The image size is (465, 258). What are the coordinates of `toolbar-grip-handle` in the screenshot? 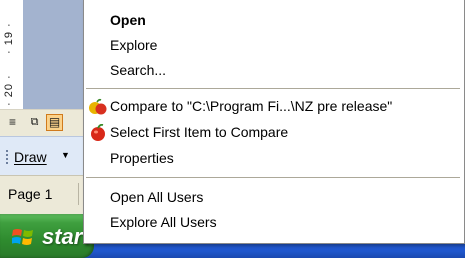 It's located at (8, 157).